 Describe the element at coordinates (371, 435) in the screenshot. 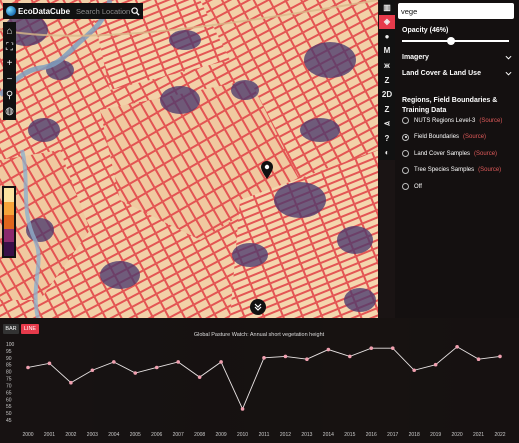

I see `x-tick-label: 2016` at that location.